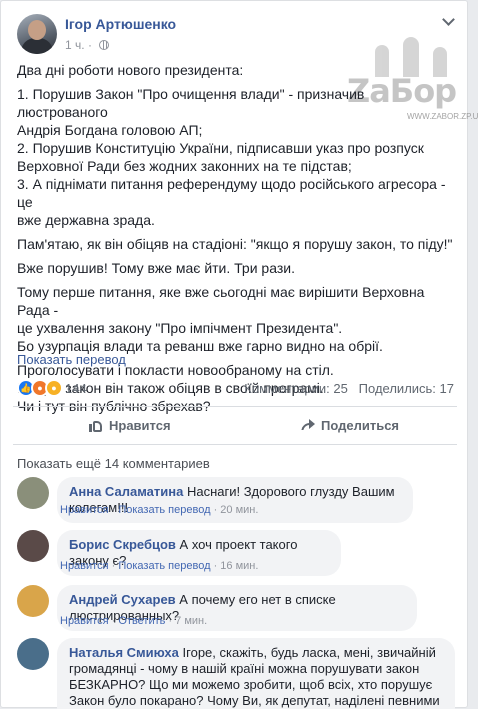  I want to click on author-name: Ігор Артюшенко, so click(120, 24).